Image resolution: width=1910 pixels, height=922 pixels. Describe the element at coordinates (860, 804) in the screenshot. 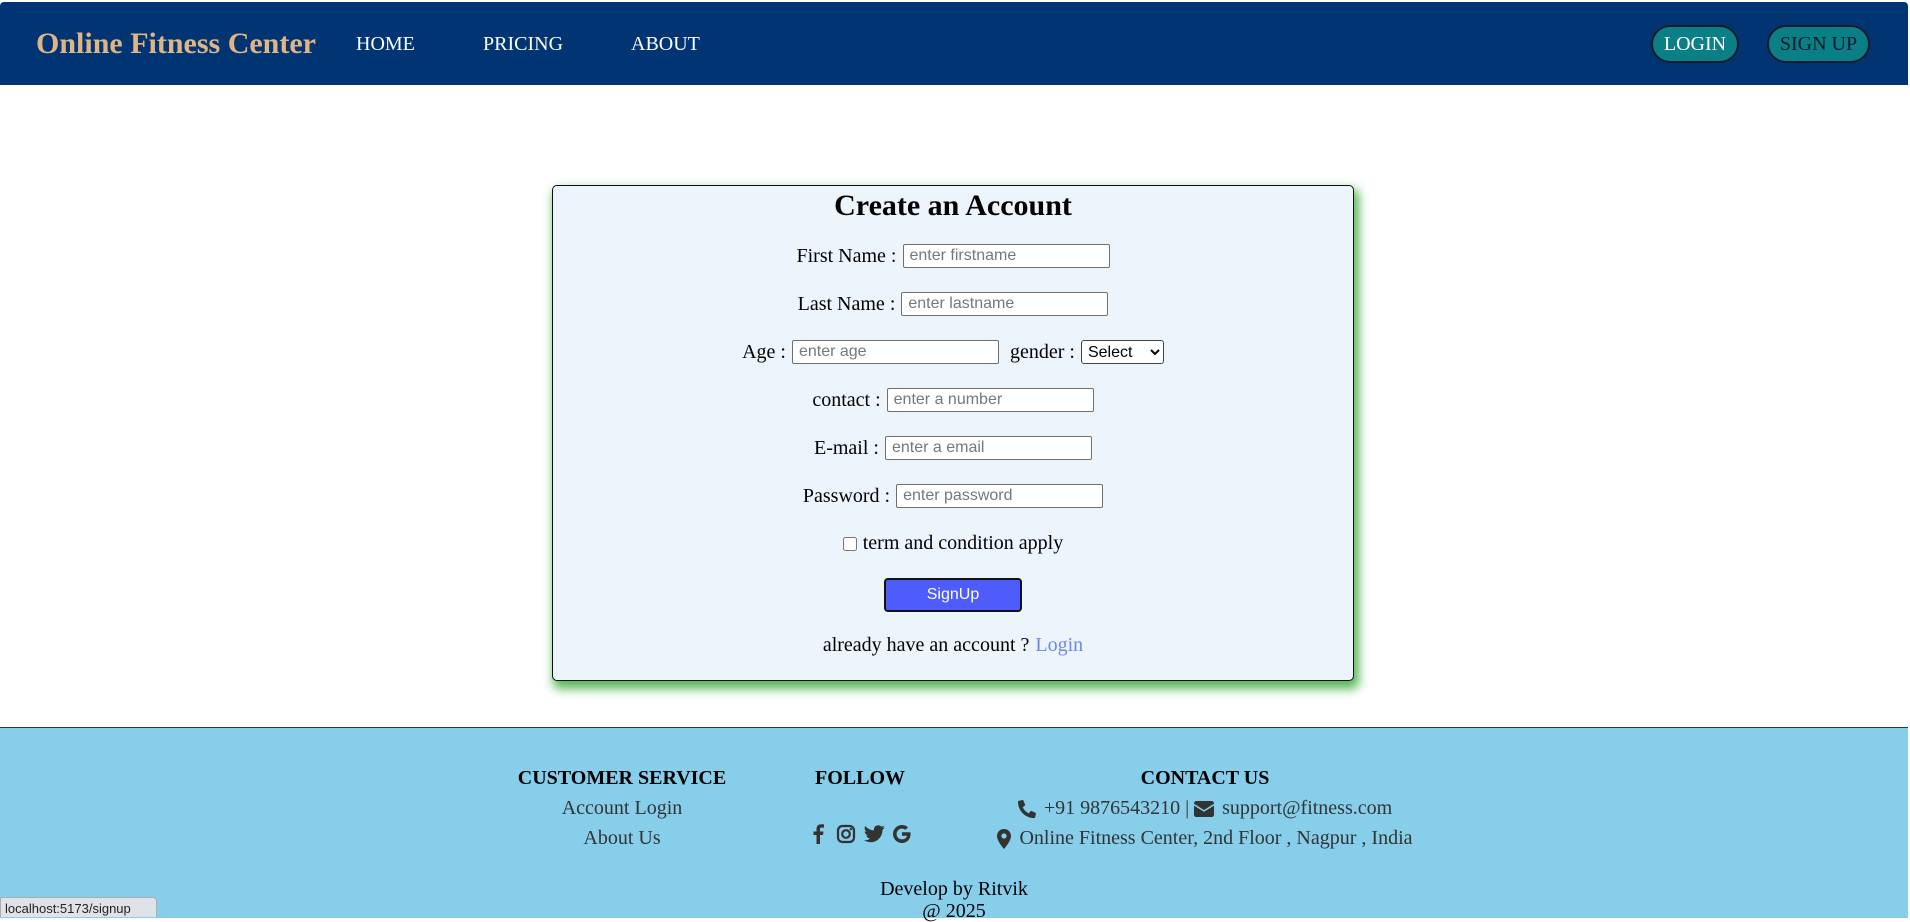

I see `footer-follow: FOLLOW` at that location.